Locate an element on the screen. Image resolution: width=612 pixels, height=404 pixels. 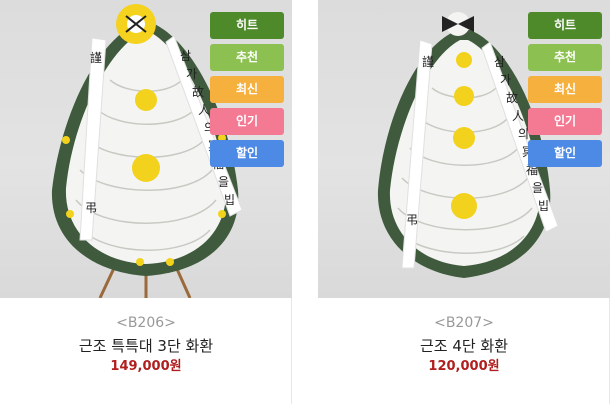
product-price: 149,000원 is located at coordinates (146, 366).